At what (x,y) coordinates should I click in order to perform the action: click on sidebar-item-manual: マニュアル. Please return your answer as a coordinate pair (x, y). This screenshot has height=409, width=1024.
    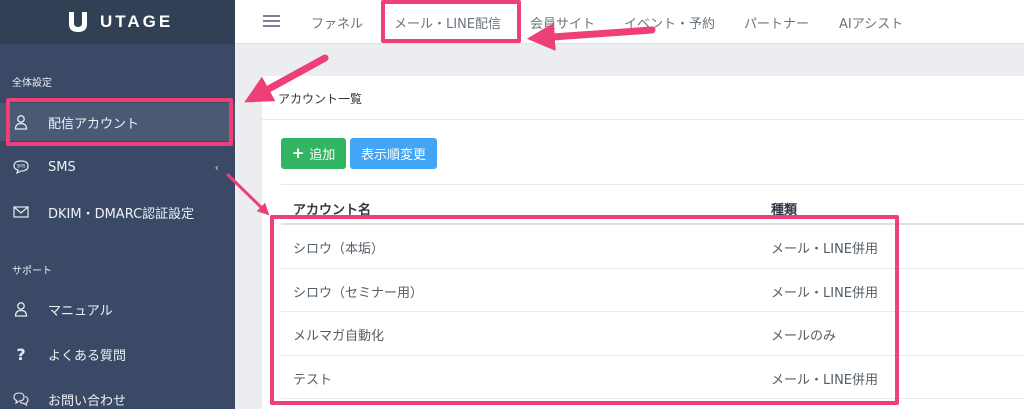
    Looking at the image, I should click on (117, 309).